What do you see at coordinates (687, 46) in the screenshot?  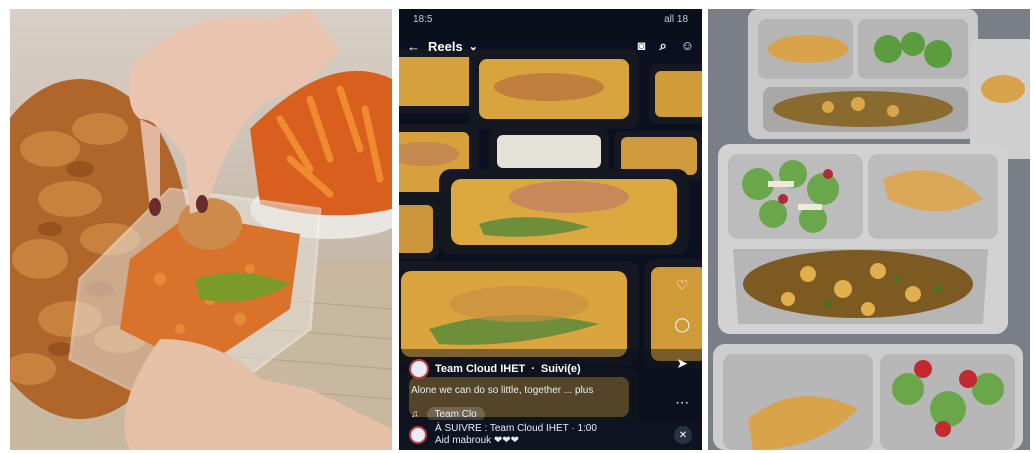 I see `profile-icon: ☺` at bounding box center [687, 46].